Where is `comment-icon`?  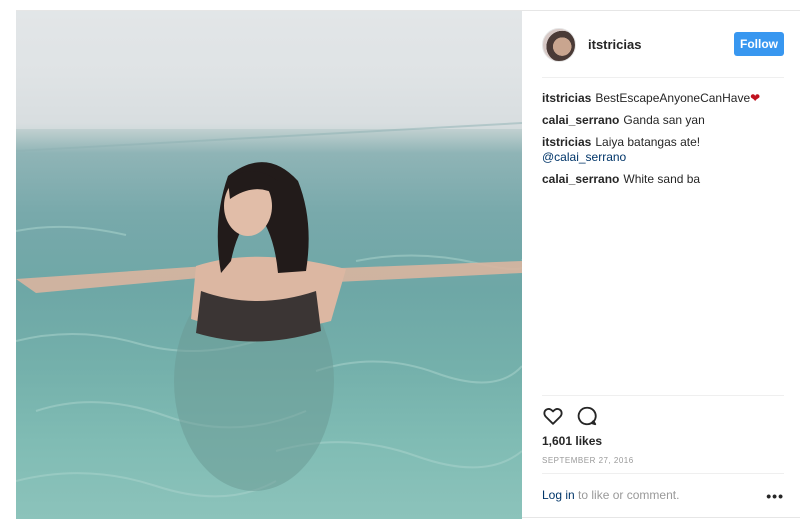 comment-icon is located at coordinates (587, 416).